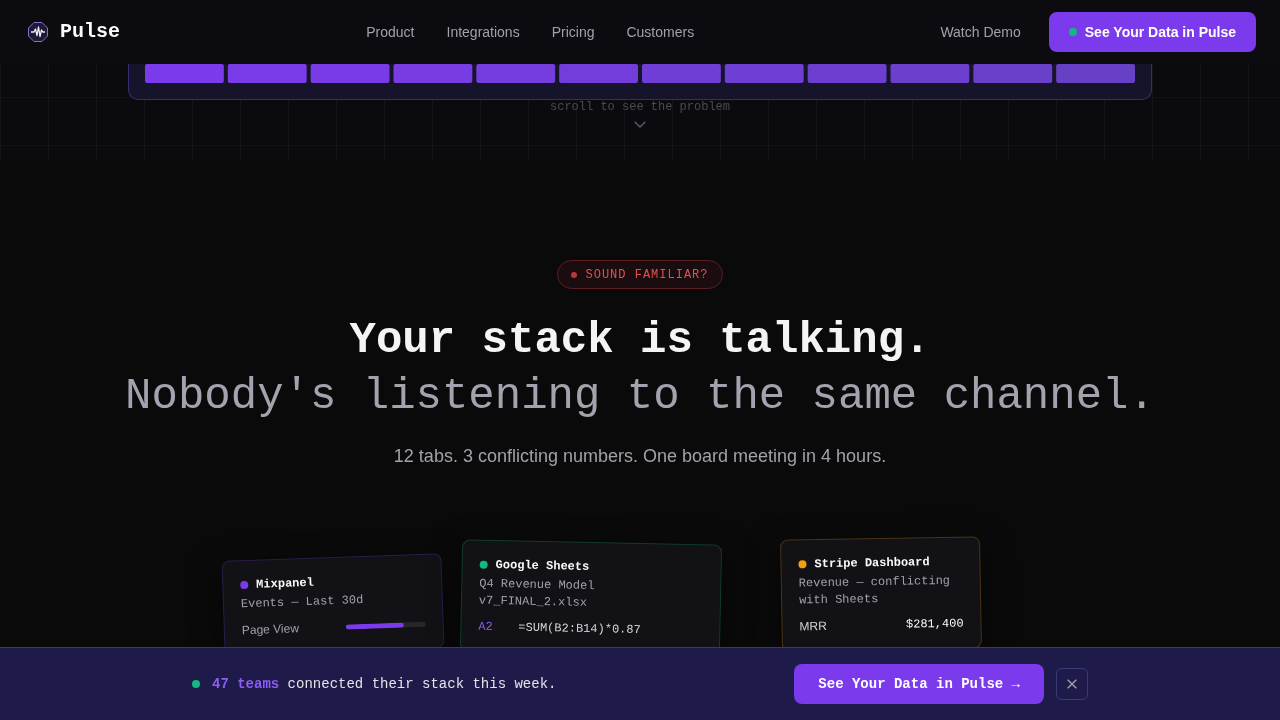 The height and width of the screenshot is (720, 1280). What do you see at coordinates (640, 396) in the screenshot?
I see `subheadline: Nobody's listening to the same channel.` at bounding box center [640, 396].